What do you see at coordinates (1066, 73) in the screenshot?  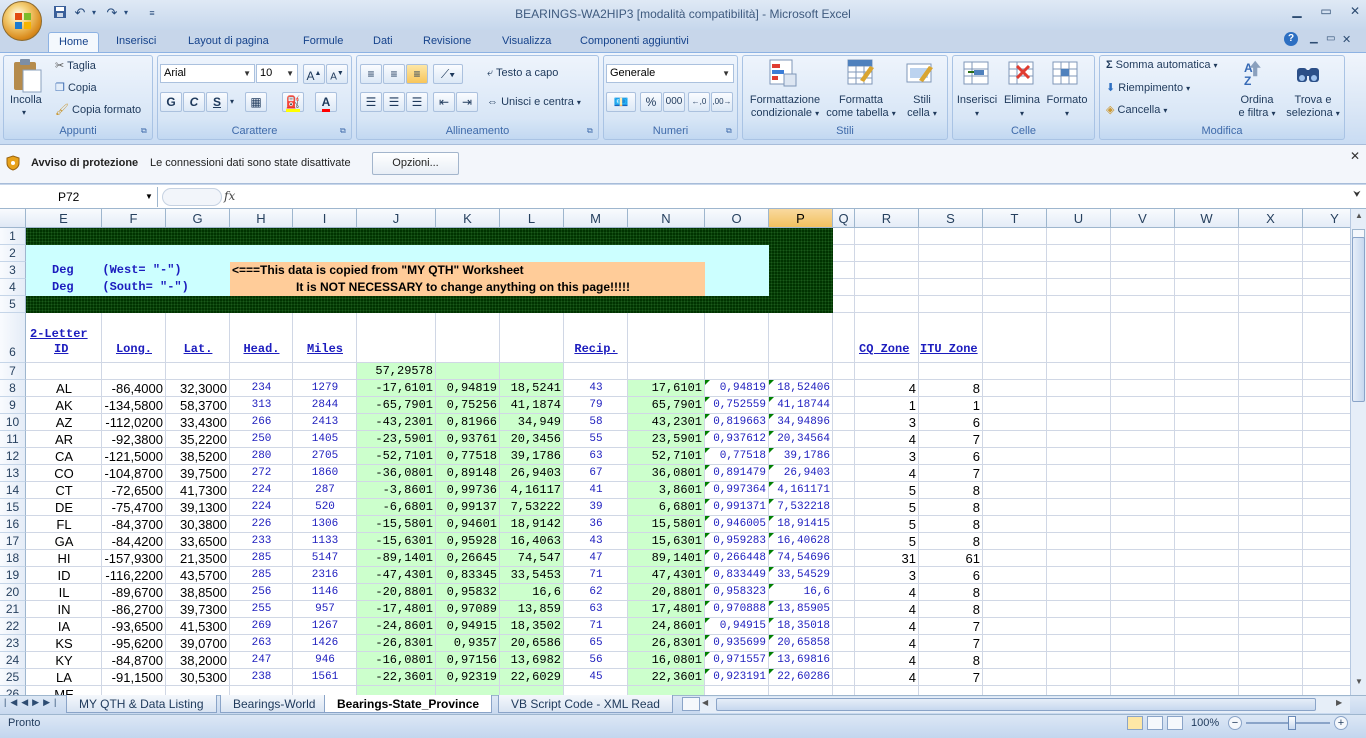 I see `format-cells-icon` at bounding box center [1066, 73].